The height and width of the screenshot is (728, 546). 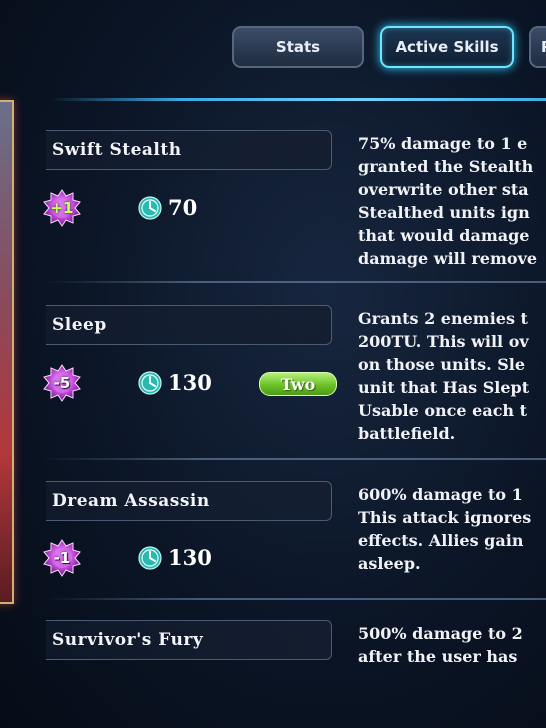 I want to click on skill-level-badge-icon: -1, so click(x=62, y=558).